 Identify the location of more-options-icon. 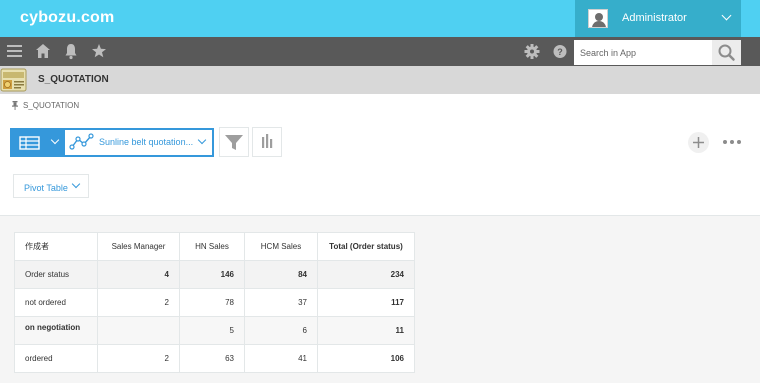
(732, 142).